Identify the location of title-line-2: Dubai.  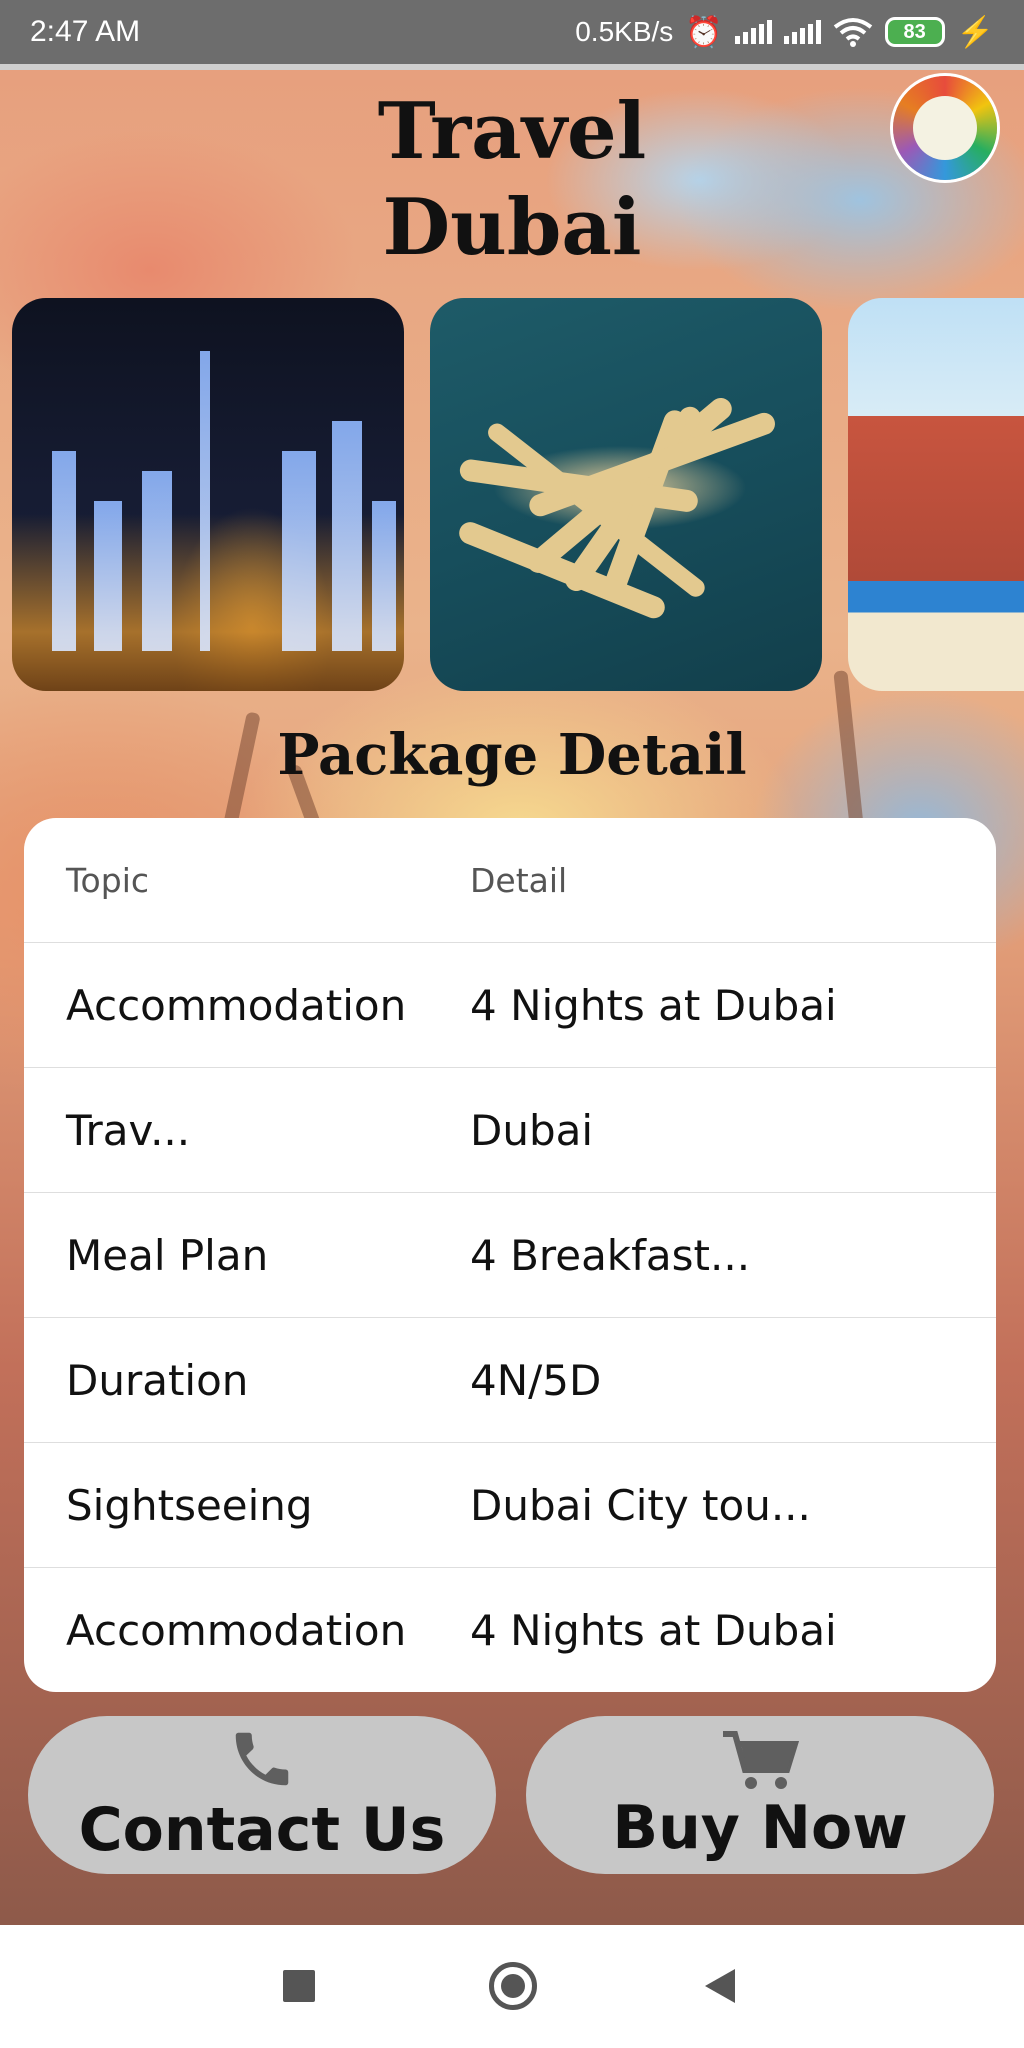
(512, 227).